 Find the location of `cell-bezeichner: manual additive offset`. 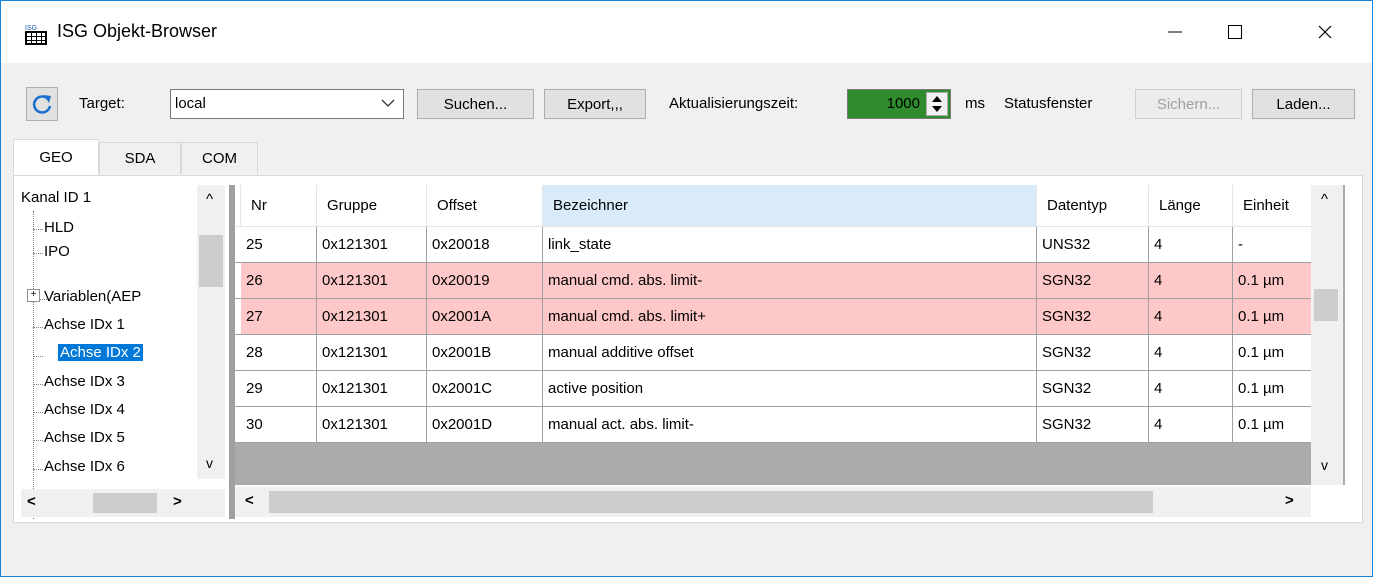

cell-bezeichner: manual additive offset is located at coordinates (790, 353).